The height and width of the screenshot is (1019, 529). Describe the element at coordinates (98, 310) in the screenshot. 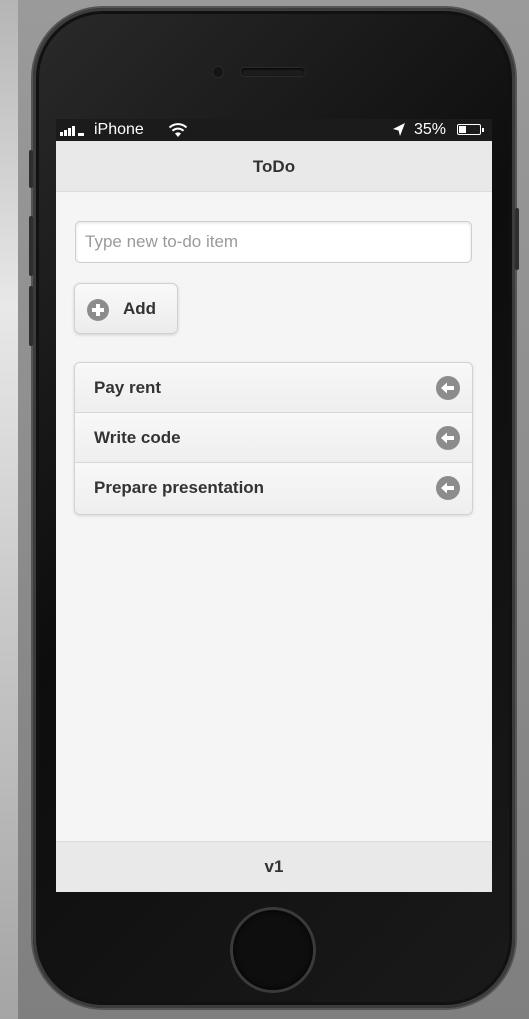

I see `plus-circle-icon` at that location.